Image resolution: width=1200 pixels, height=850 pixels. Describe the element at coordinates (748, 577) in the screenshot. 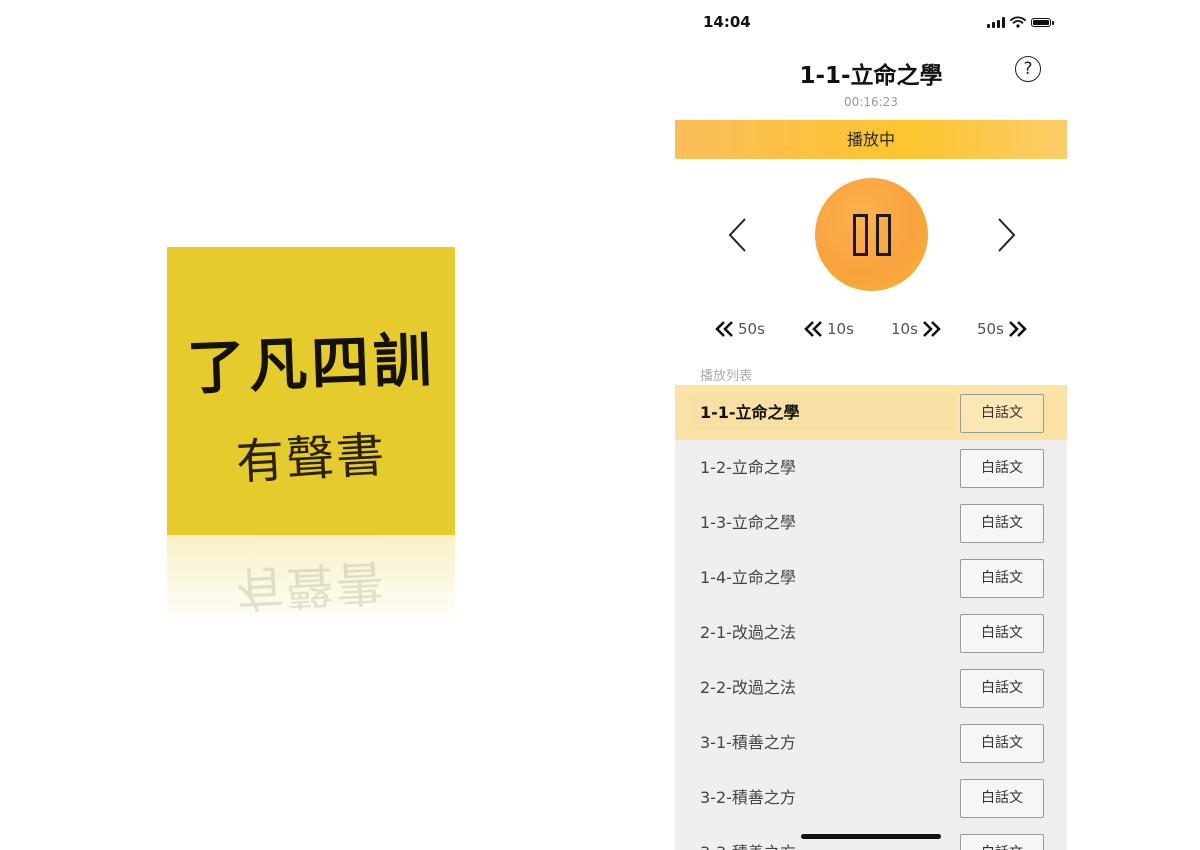

I see `playlist-item-label: 1-4-立命之學` at that location.